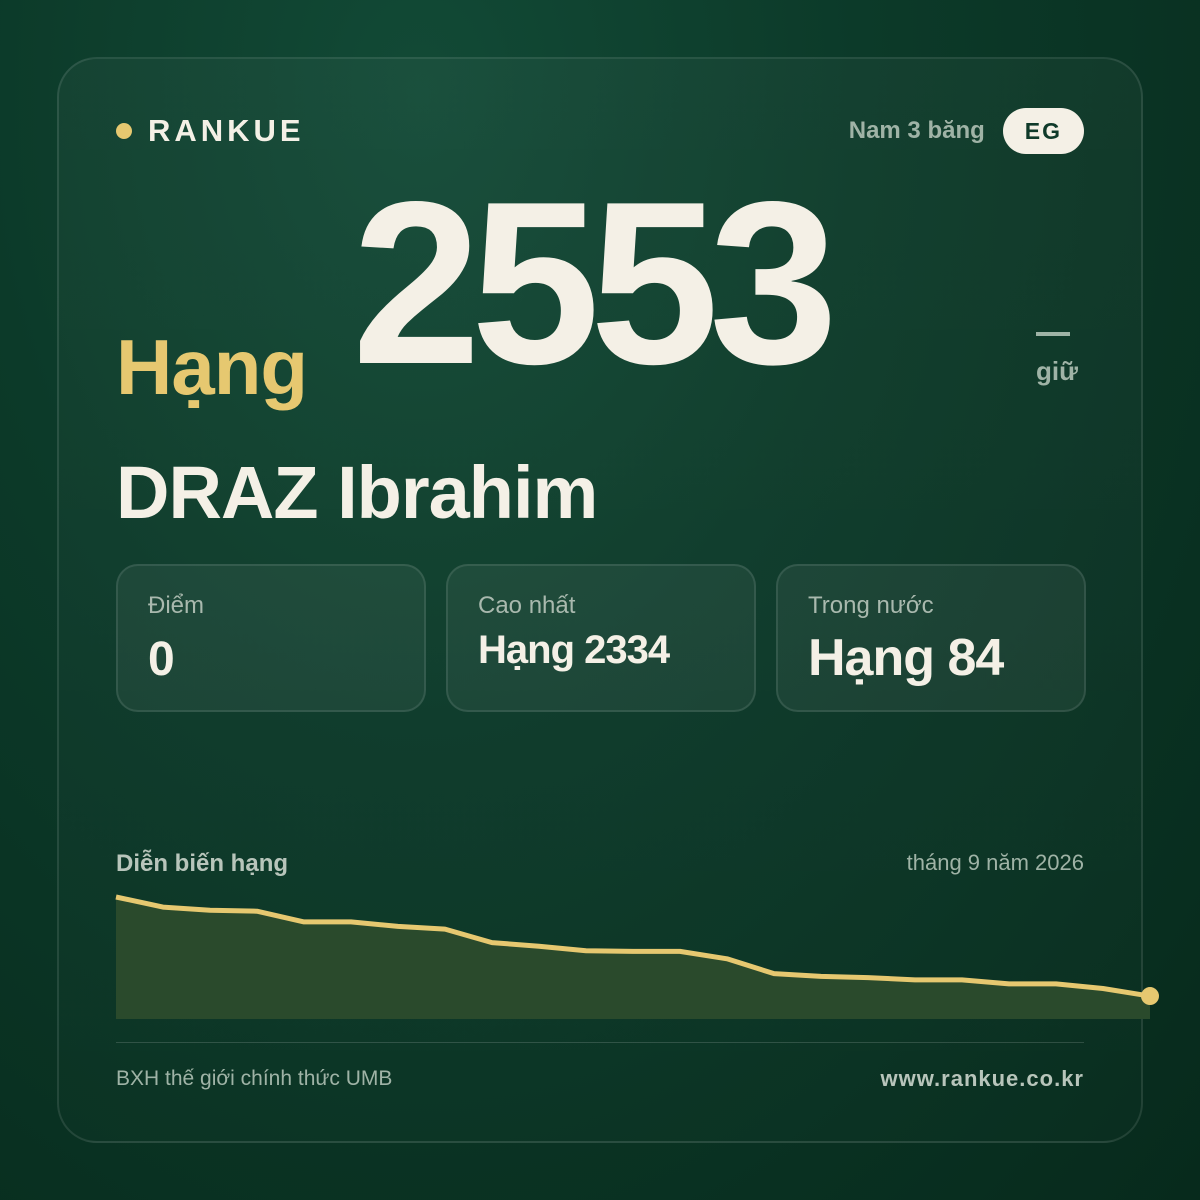 This screenshot has width=1200, height=1200. I want to click on footer-url: www.rankue.co.kr, so click(982, 1079).